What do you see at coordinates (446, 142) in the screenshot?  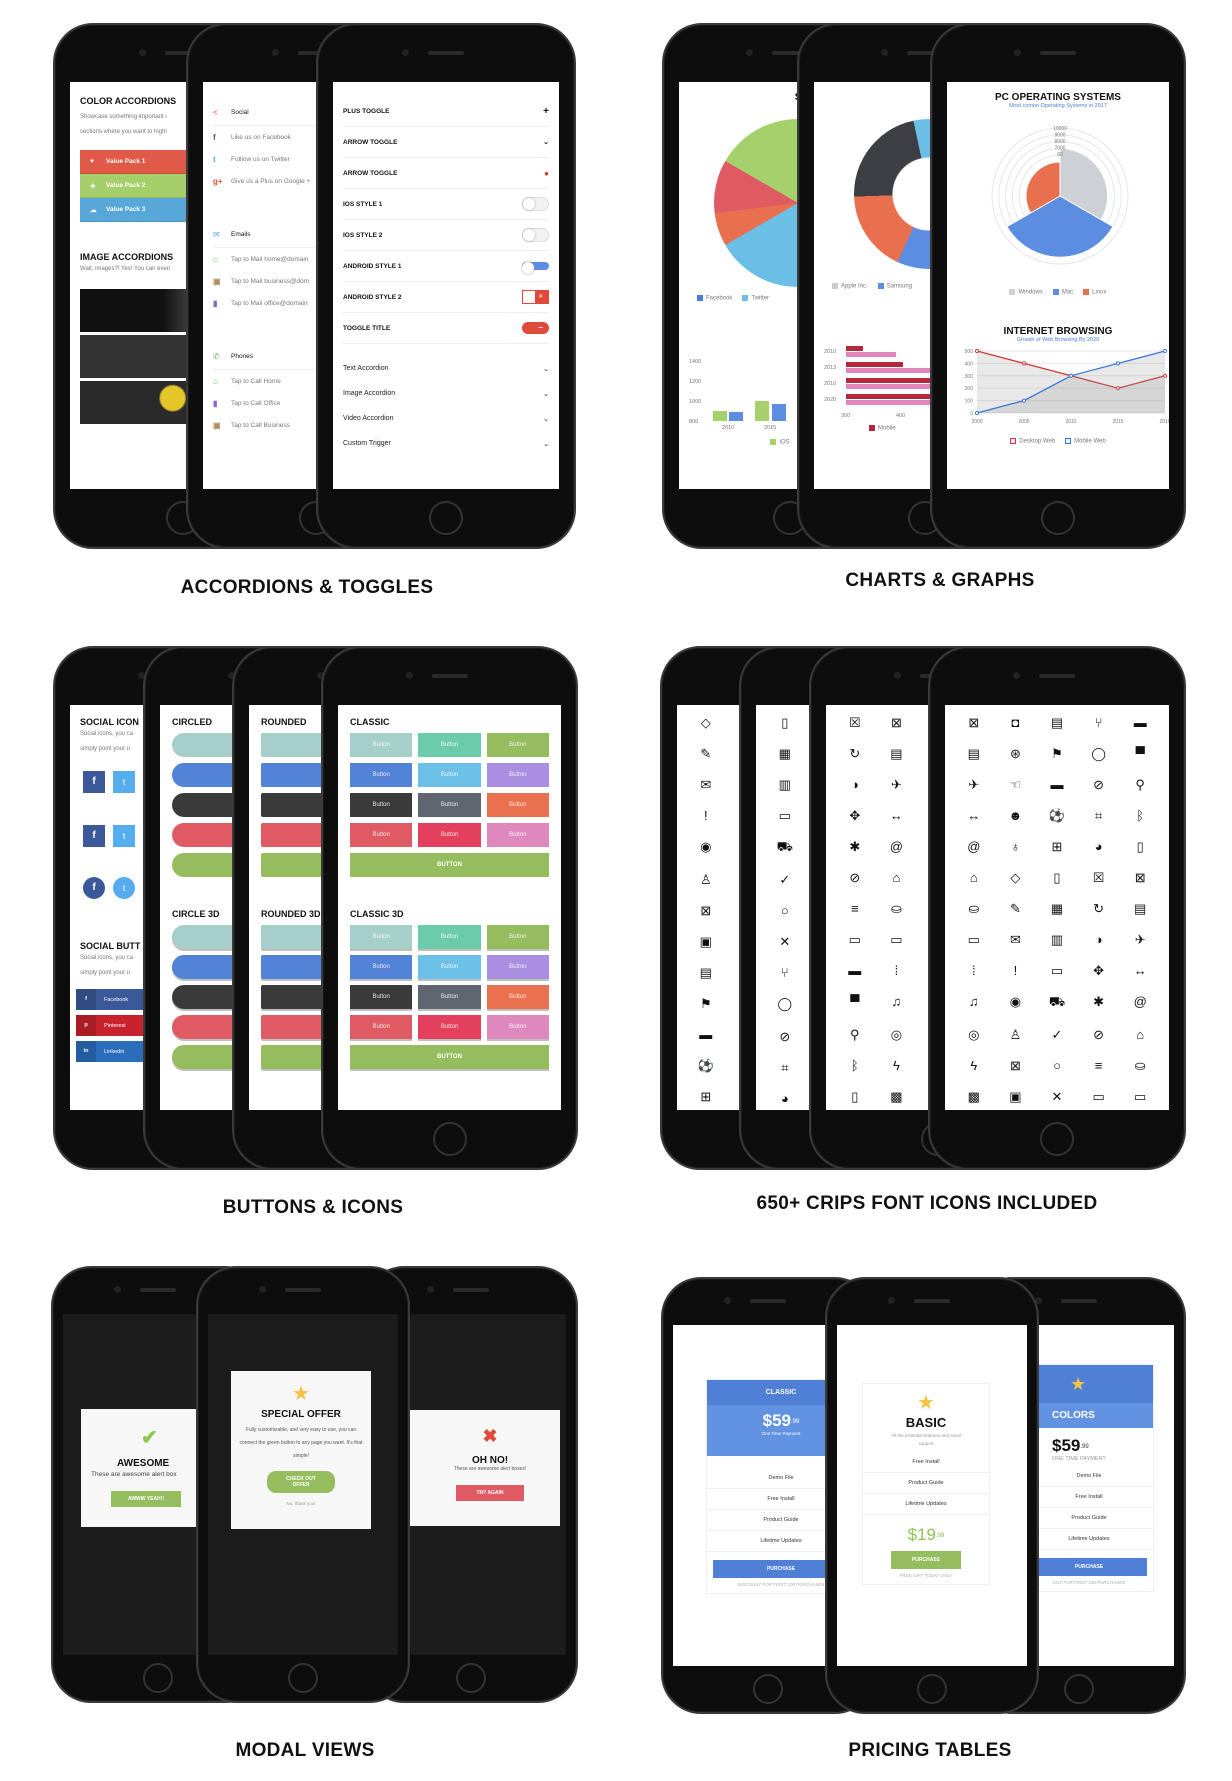 I see `toggle-row: ARROW TOGGLE ⌄` at bounding box center [446, 142].